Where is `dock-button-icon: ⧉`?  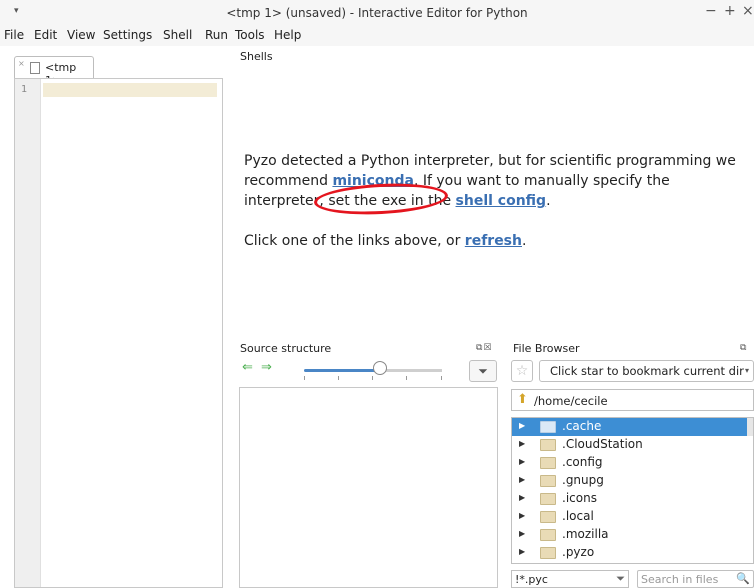 dock-button-icon: ⧉ is located at coordinates (743, 348).